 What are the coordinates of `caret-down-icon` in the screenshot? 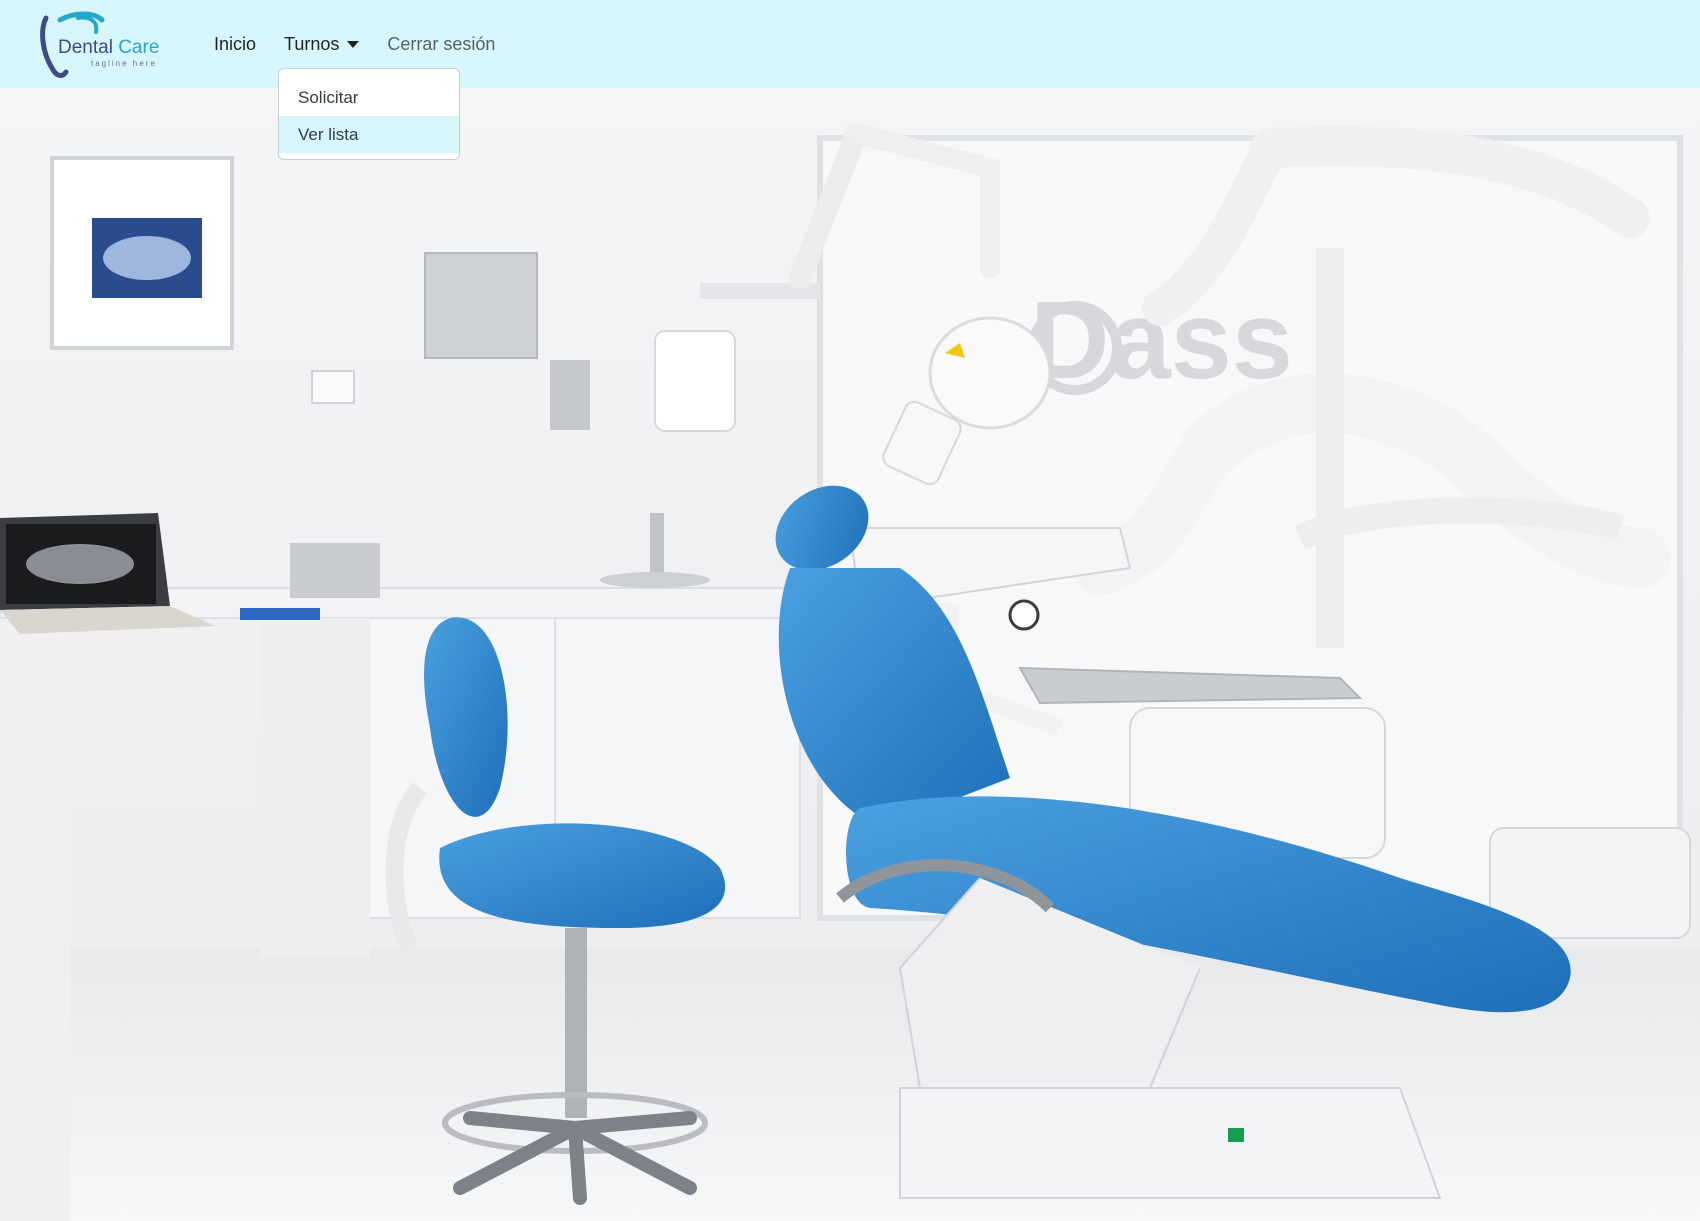 It's located at (353, 44).